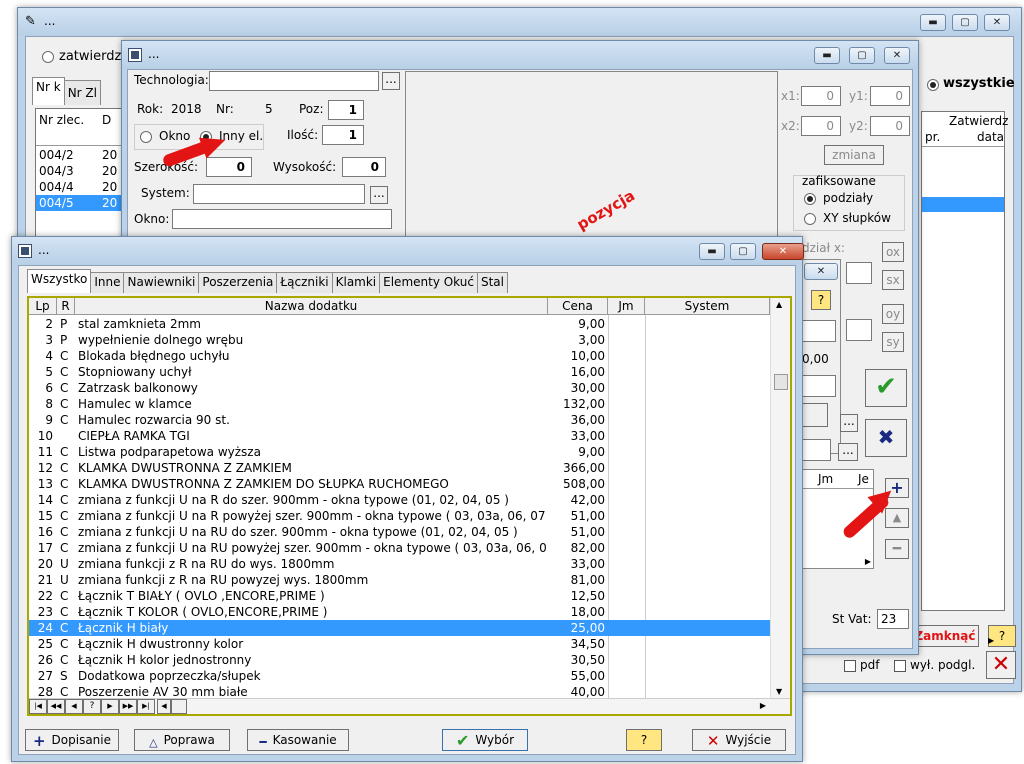 The width and height of the screenshot is (1024, 764). Describe the element at coordinates (80, 203) in the screenshot. I see `order-row: 004/5 20` at that location.